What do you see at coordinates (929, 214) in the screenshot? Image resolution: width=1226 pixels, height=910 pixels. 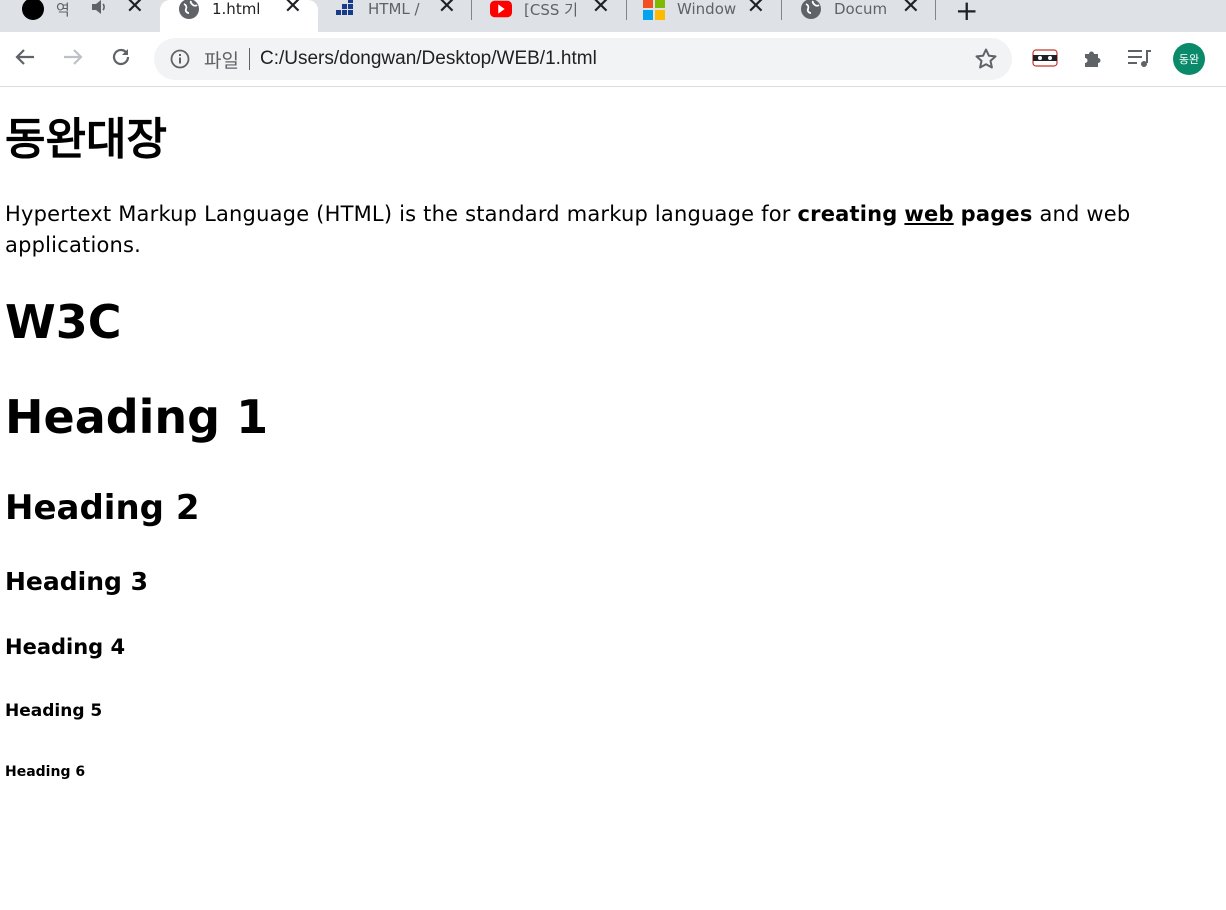 I see `underlined-web: web` at bounding box center [929, 214].